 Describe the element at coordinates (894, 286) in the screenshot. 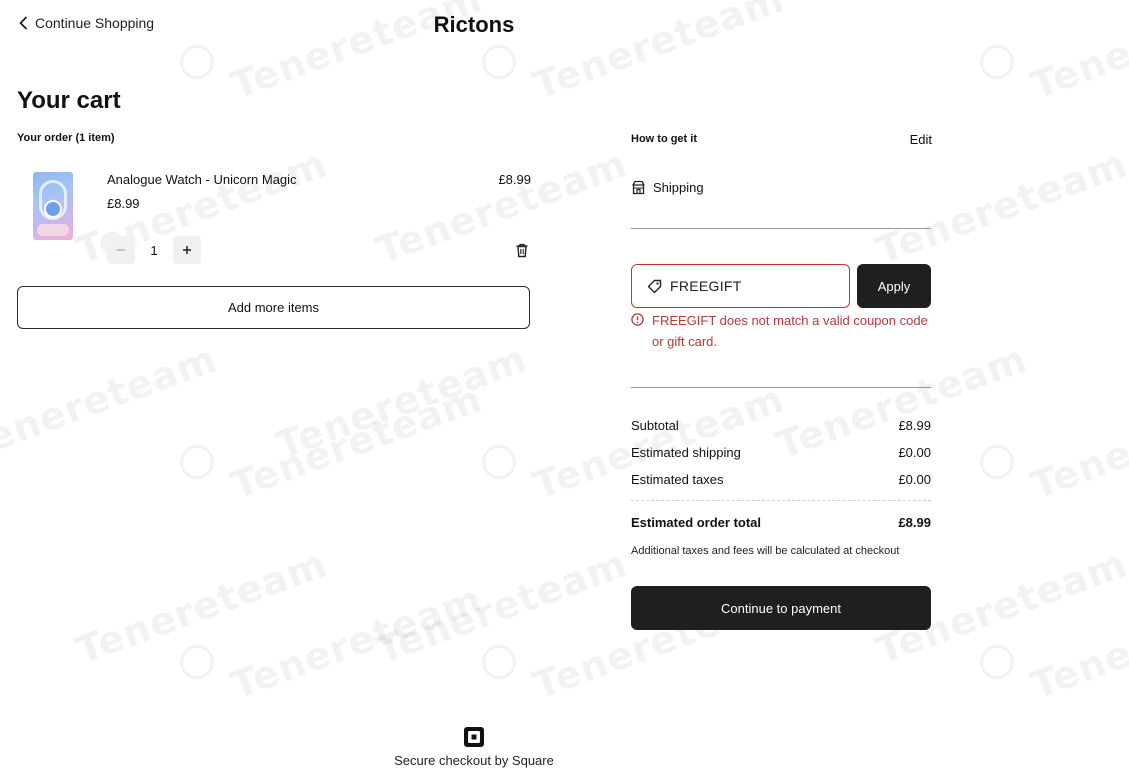

I see `apply-coupon-button: Apply` at that location.